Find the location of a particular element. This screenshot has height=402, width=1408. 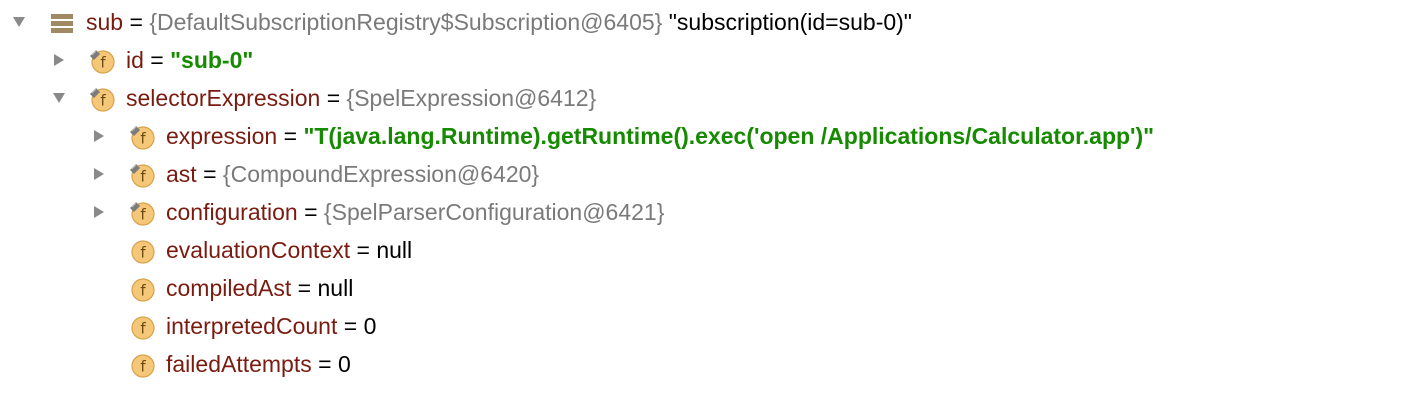

object-reference: {CompoundExpression@6420} is located at coordinates (381, 173).